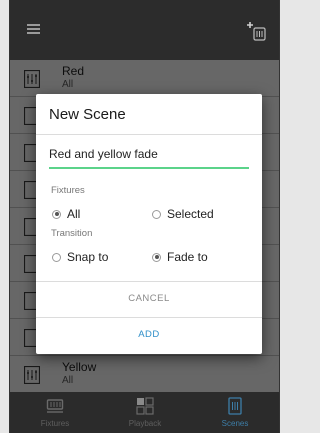  What do you see at coordinates (190, 214) in the screenshot?
I see `radio-label: Selected` at bounding box center [190, 214].